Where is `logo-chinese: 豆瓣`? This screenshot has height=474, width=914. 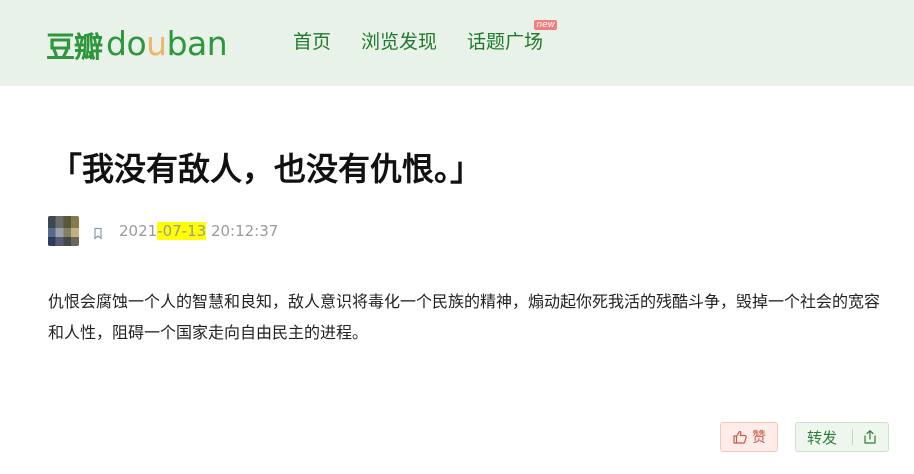
logo-chinese: 豆瓣 is located at coordinates (74, 47).